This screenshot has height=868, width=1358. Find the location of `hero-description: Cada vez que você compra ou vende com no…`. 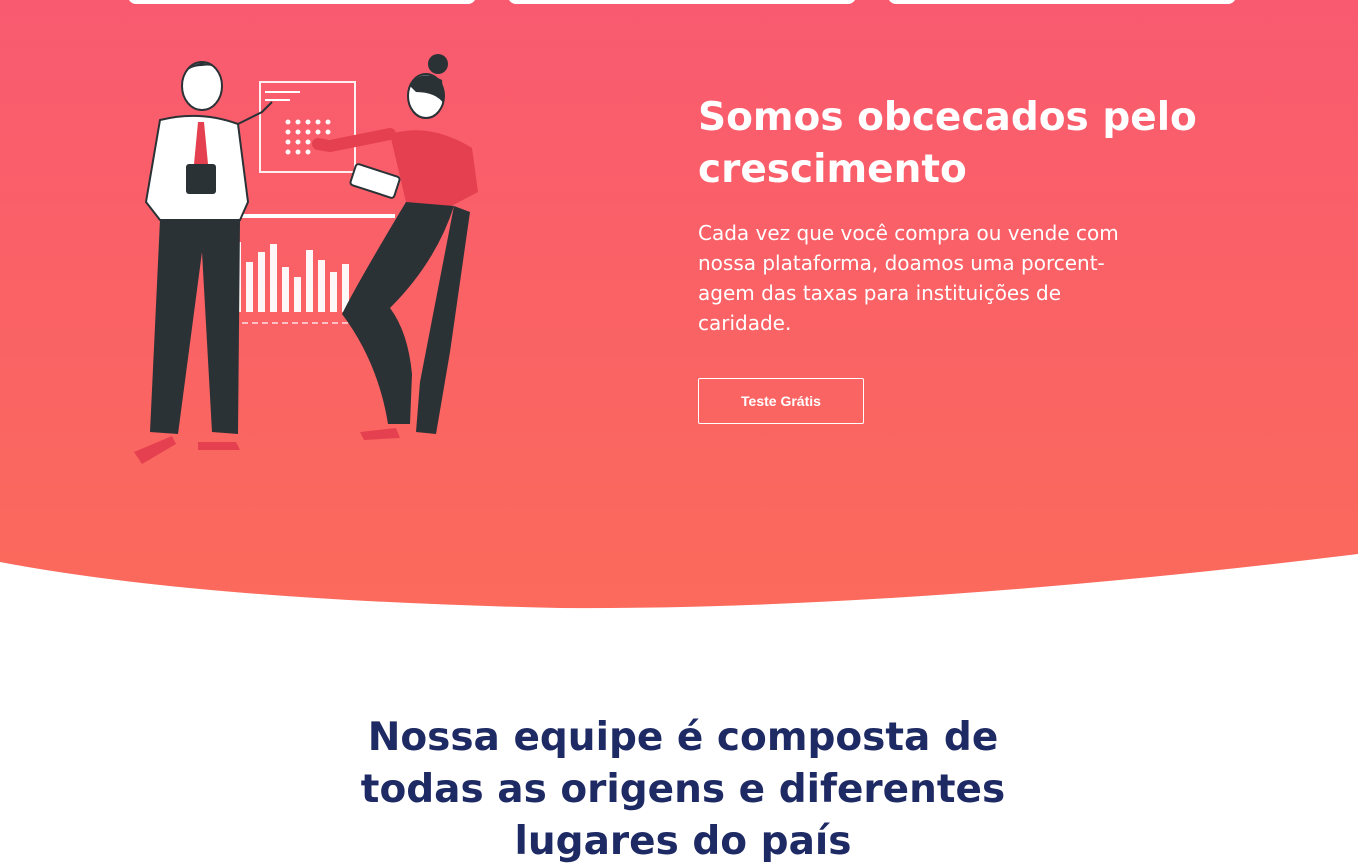

hero-description: Cada vez que você compra ou vende com no… is located at coordinates (908, 278).